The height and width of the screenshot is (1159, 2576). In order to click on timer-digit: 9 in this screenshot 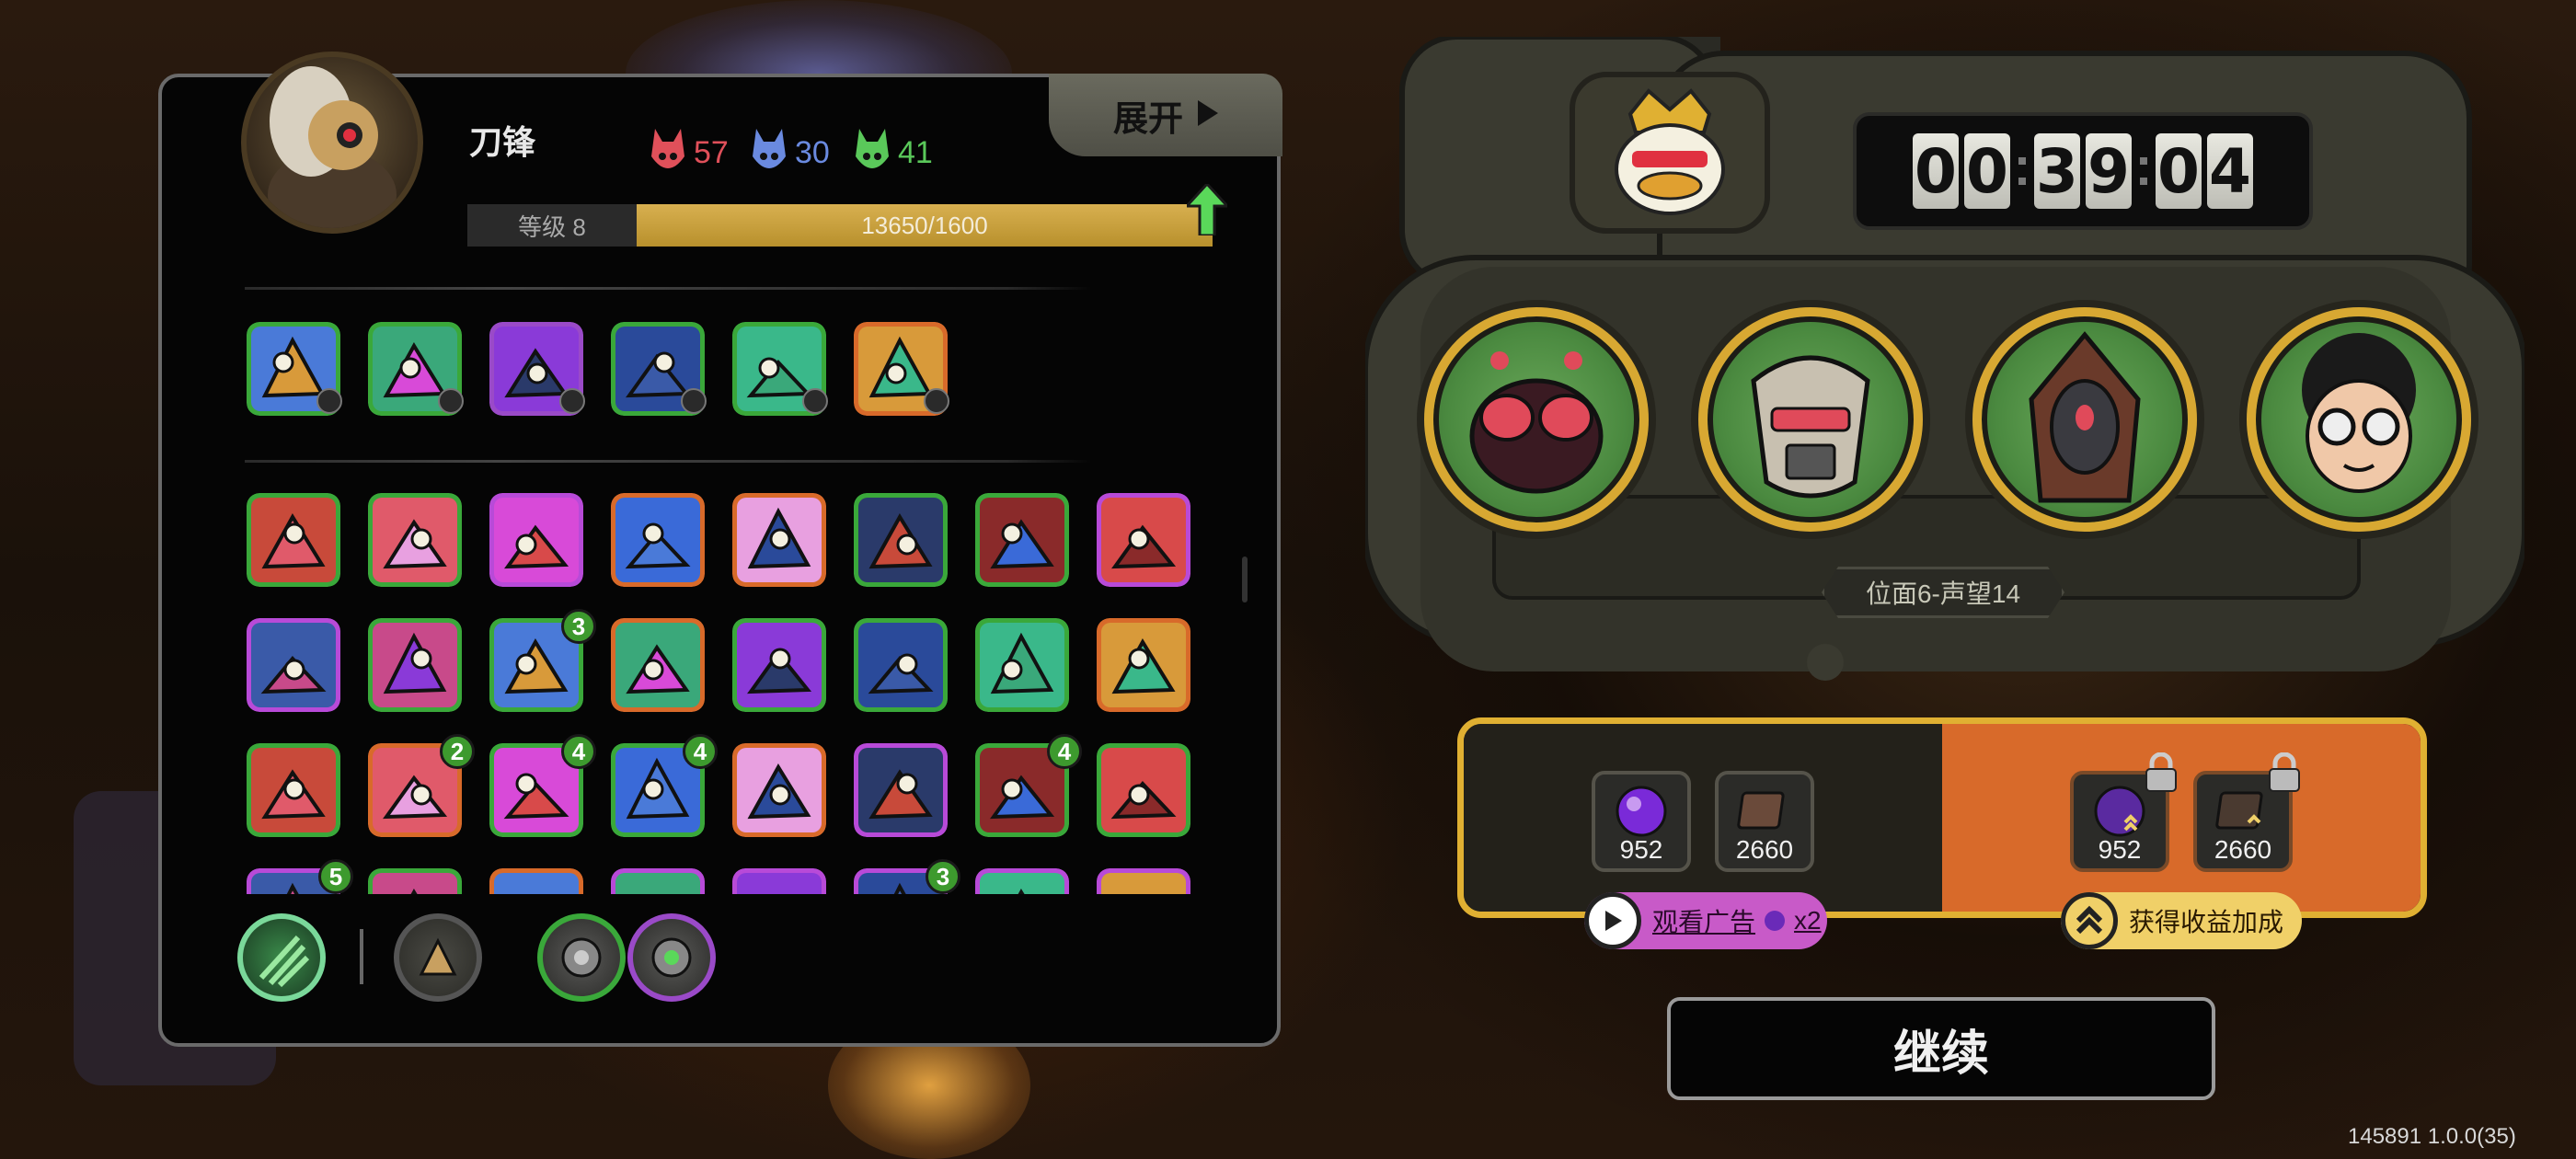, I will do `click(2109, 171)`.